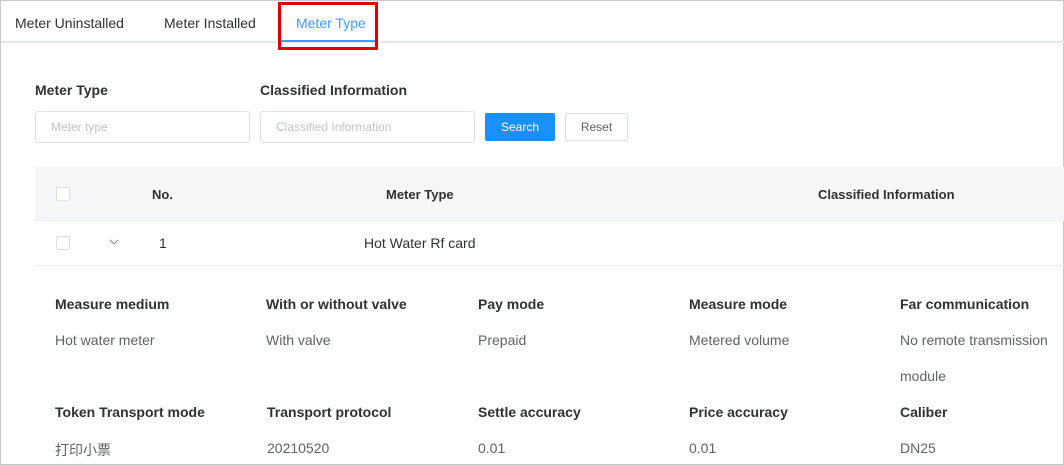 This screenshot has height=465, width=1064. I want to click on column-header-no: No., so click(162, 194).